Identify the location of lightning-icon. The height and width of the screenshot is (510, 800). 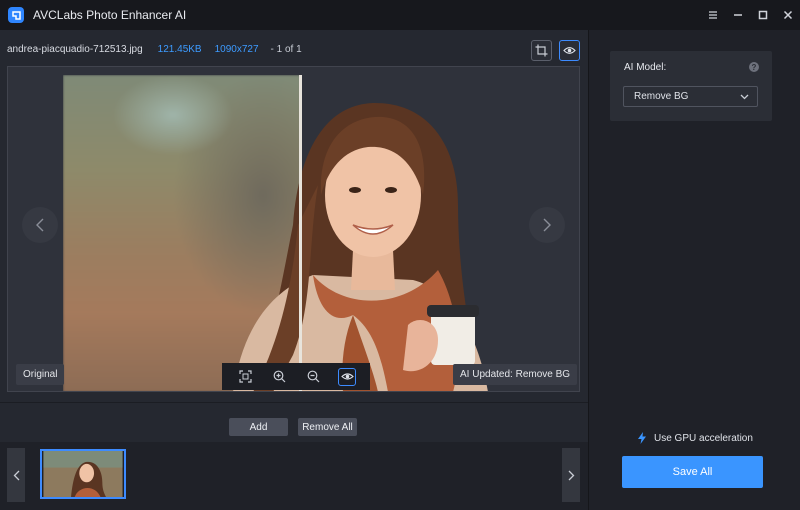
(642, 438).